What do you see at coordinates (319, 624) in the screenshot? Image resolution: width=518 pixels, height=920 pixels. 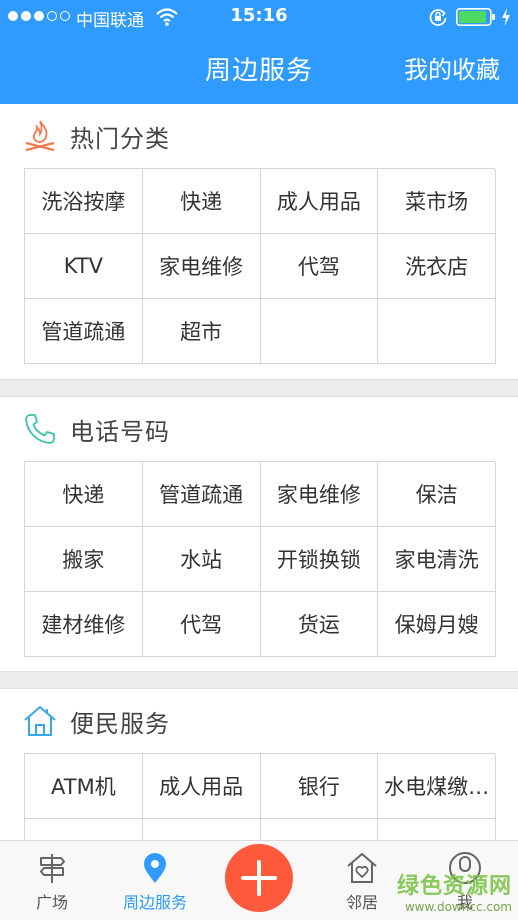 I see `phone-category-cell: 货运` at bounding box center [319, 624].